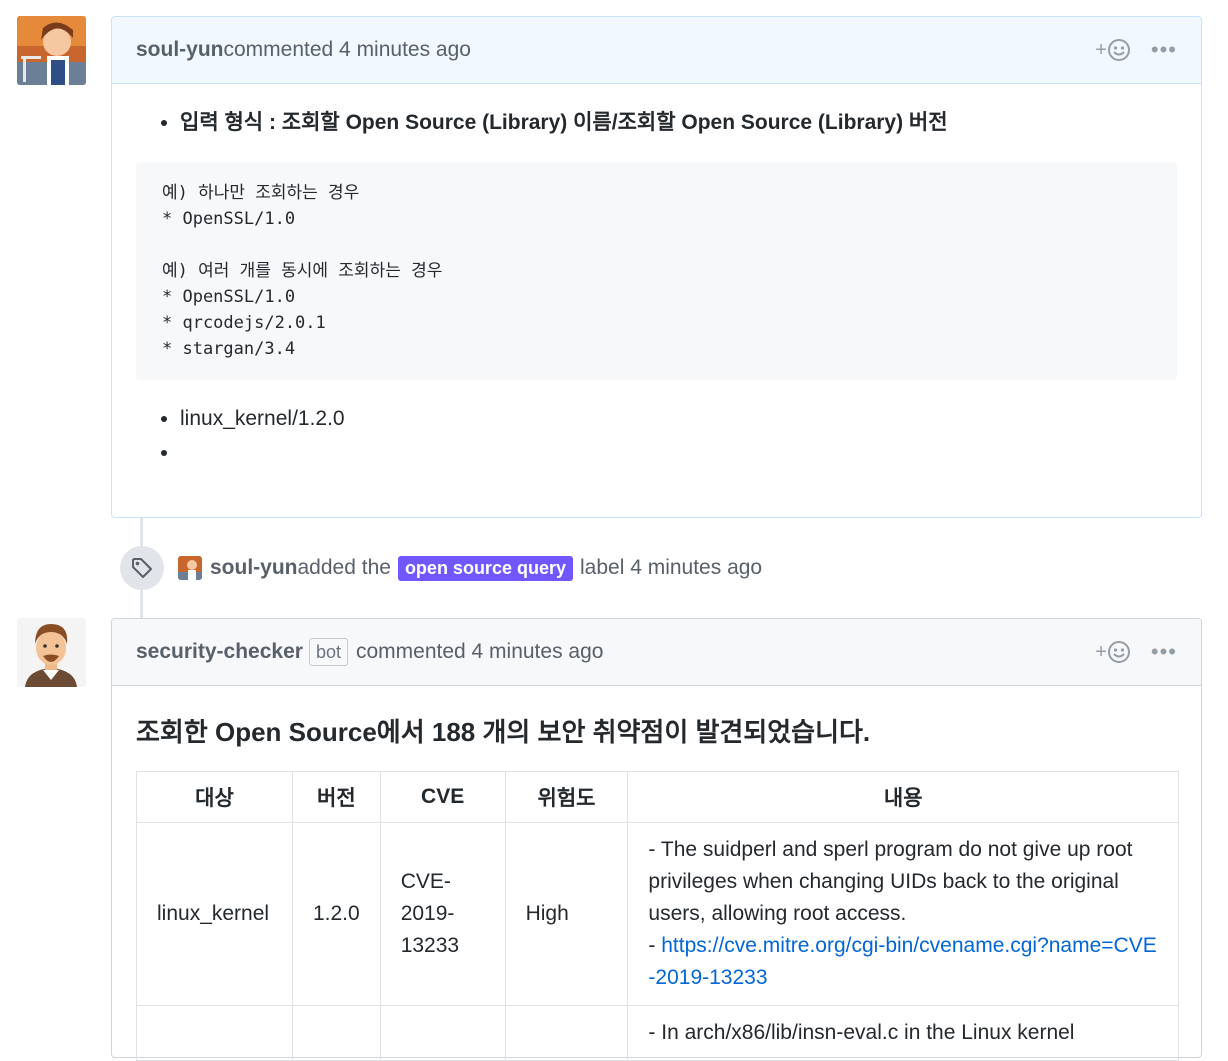  Describe the element at coordinates (214, 914) in the screenshot. I see `cell-target: linux_kernel` at that location.